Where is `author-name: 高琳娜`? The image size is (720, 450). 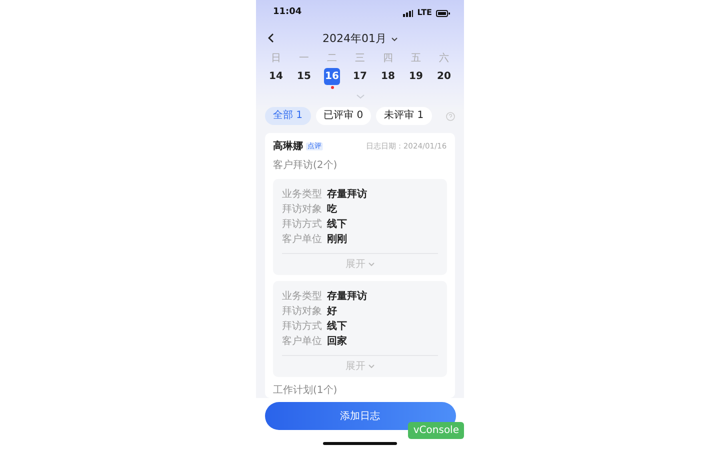 author-name: 高琳娜 is located at coordinates (288, 146).